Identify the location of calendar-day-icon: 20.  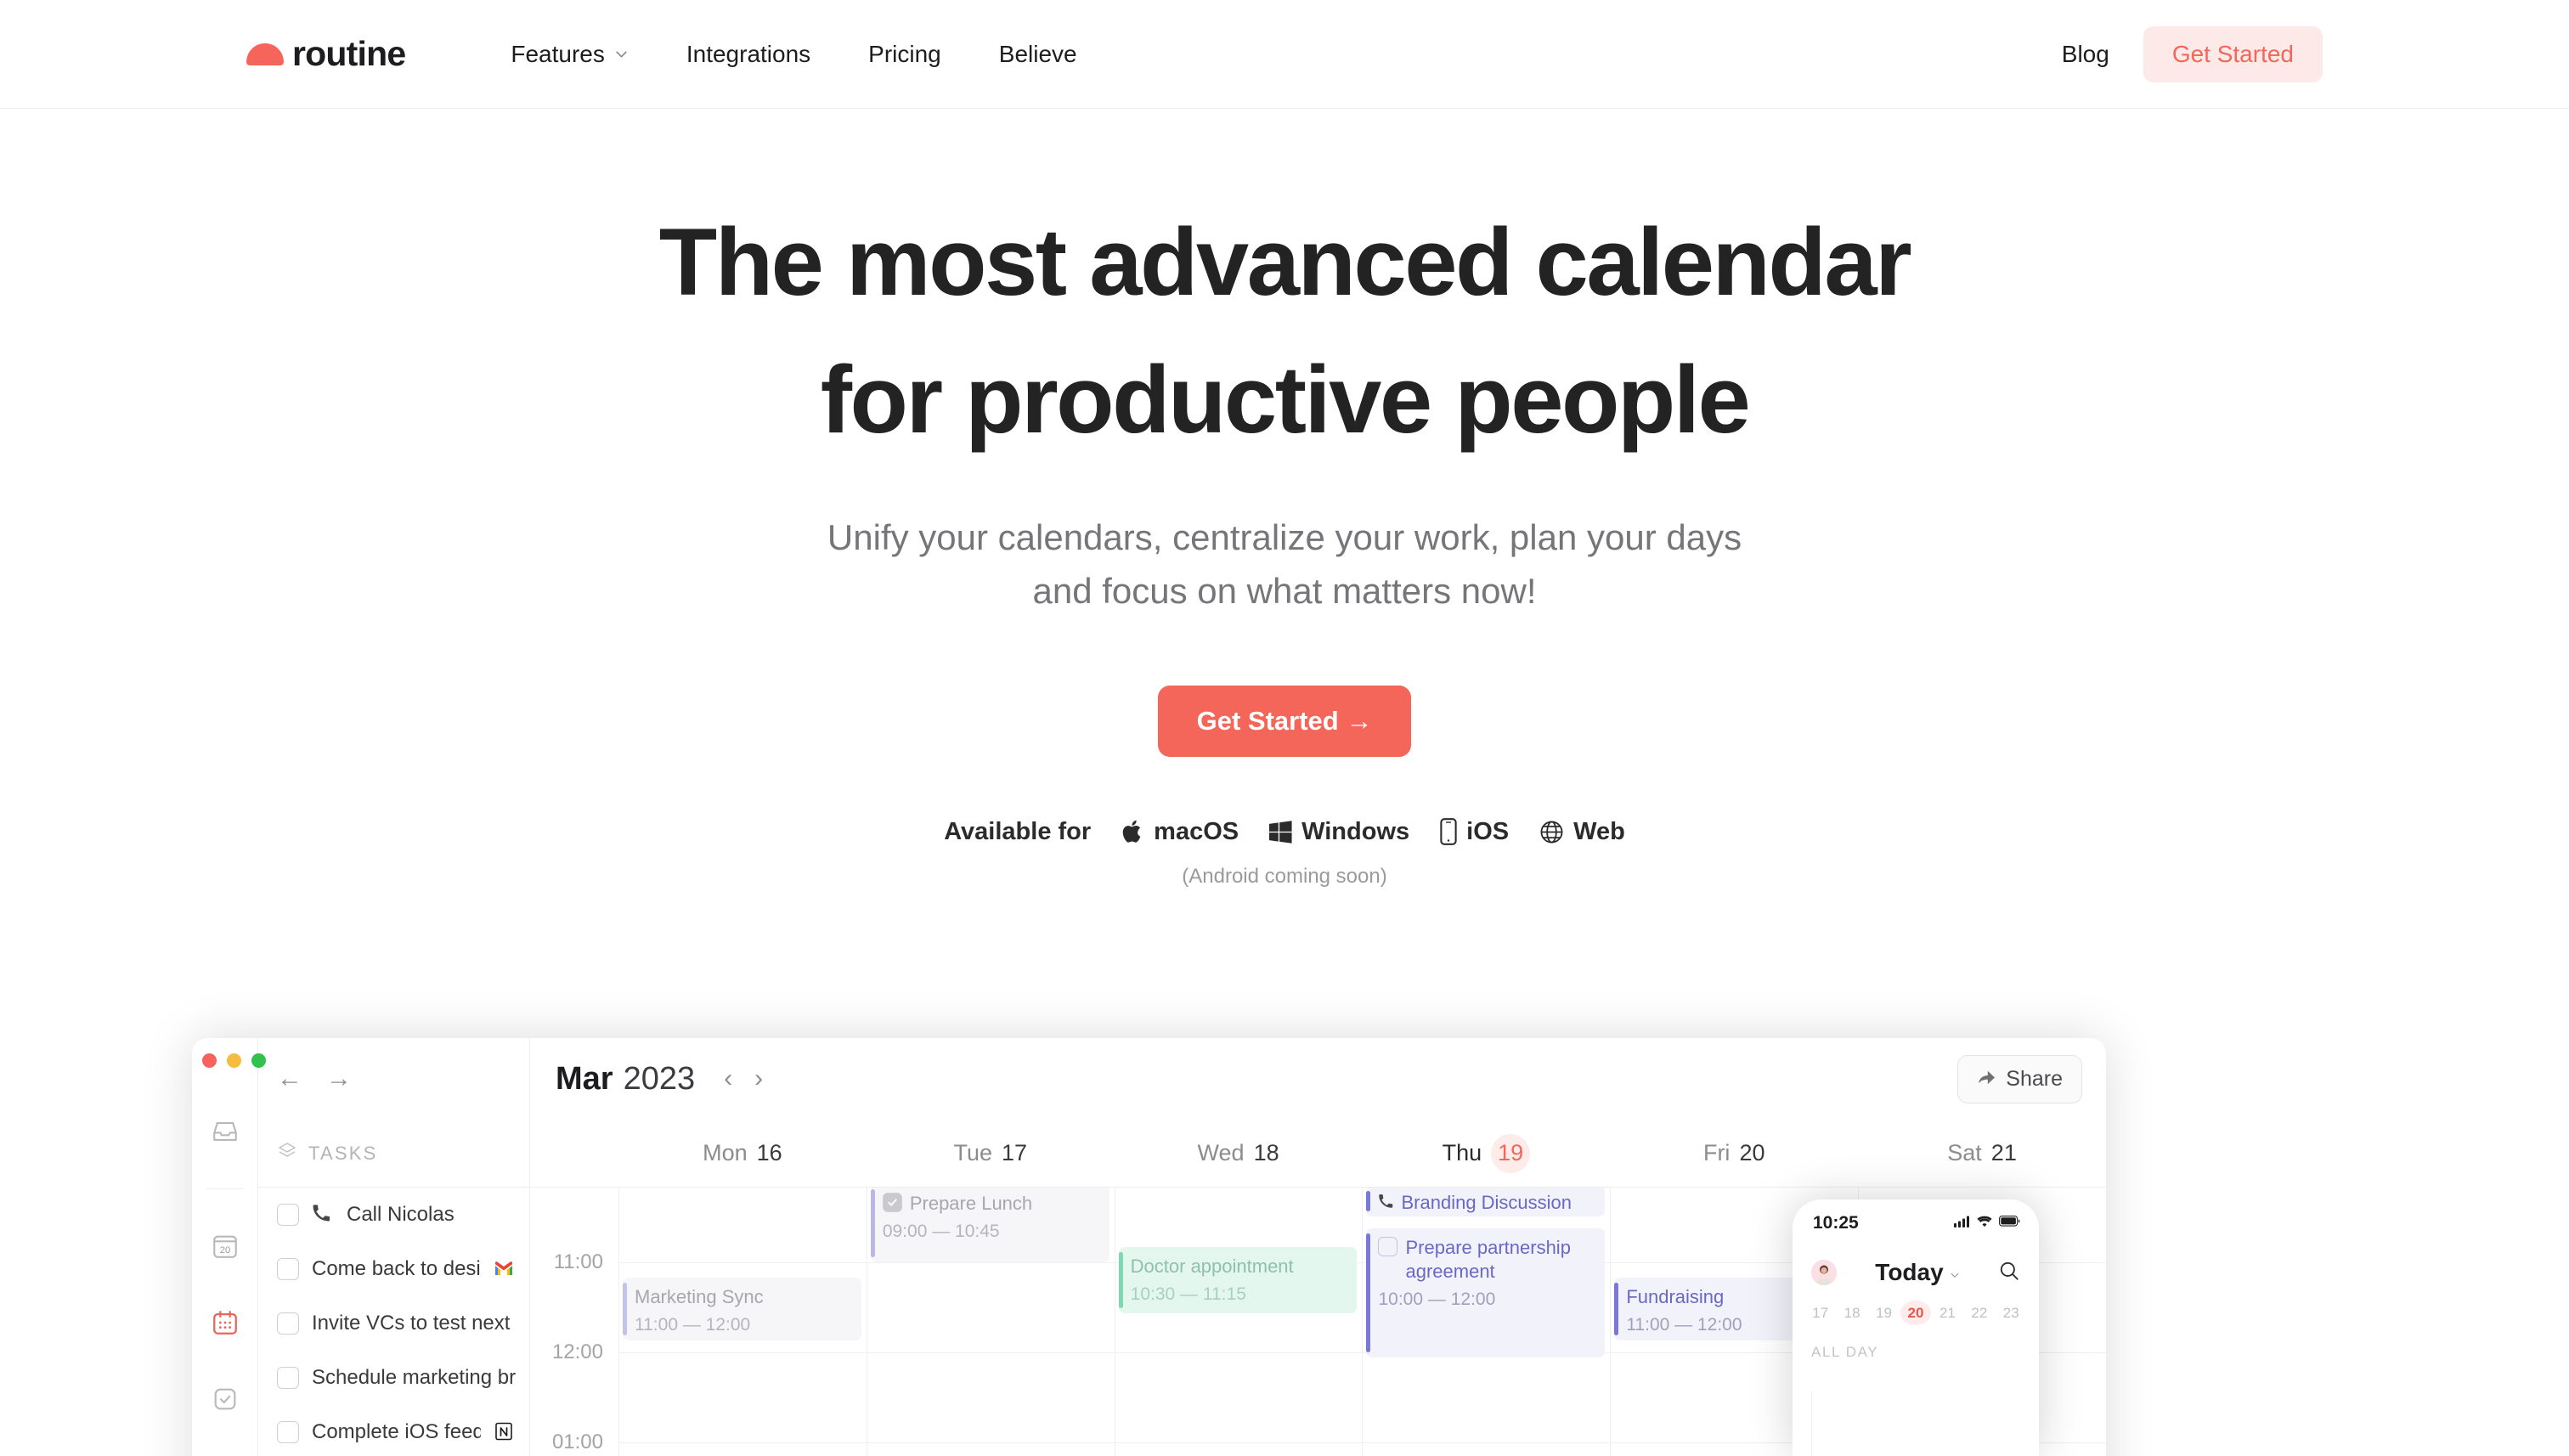
(226, 1246).